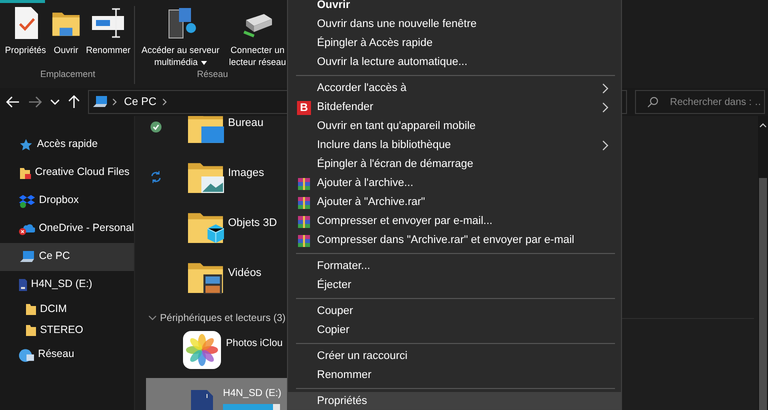  I want to click on flower-icon, so click(202, 350).